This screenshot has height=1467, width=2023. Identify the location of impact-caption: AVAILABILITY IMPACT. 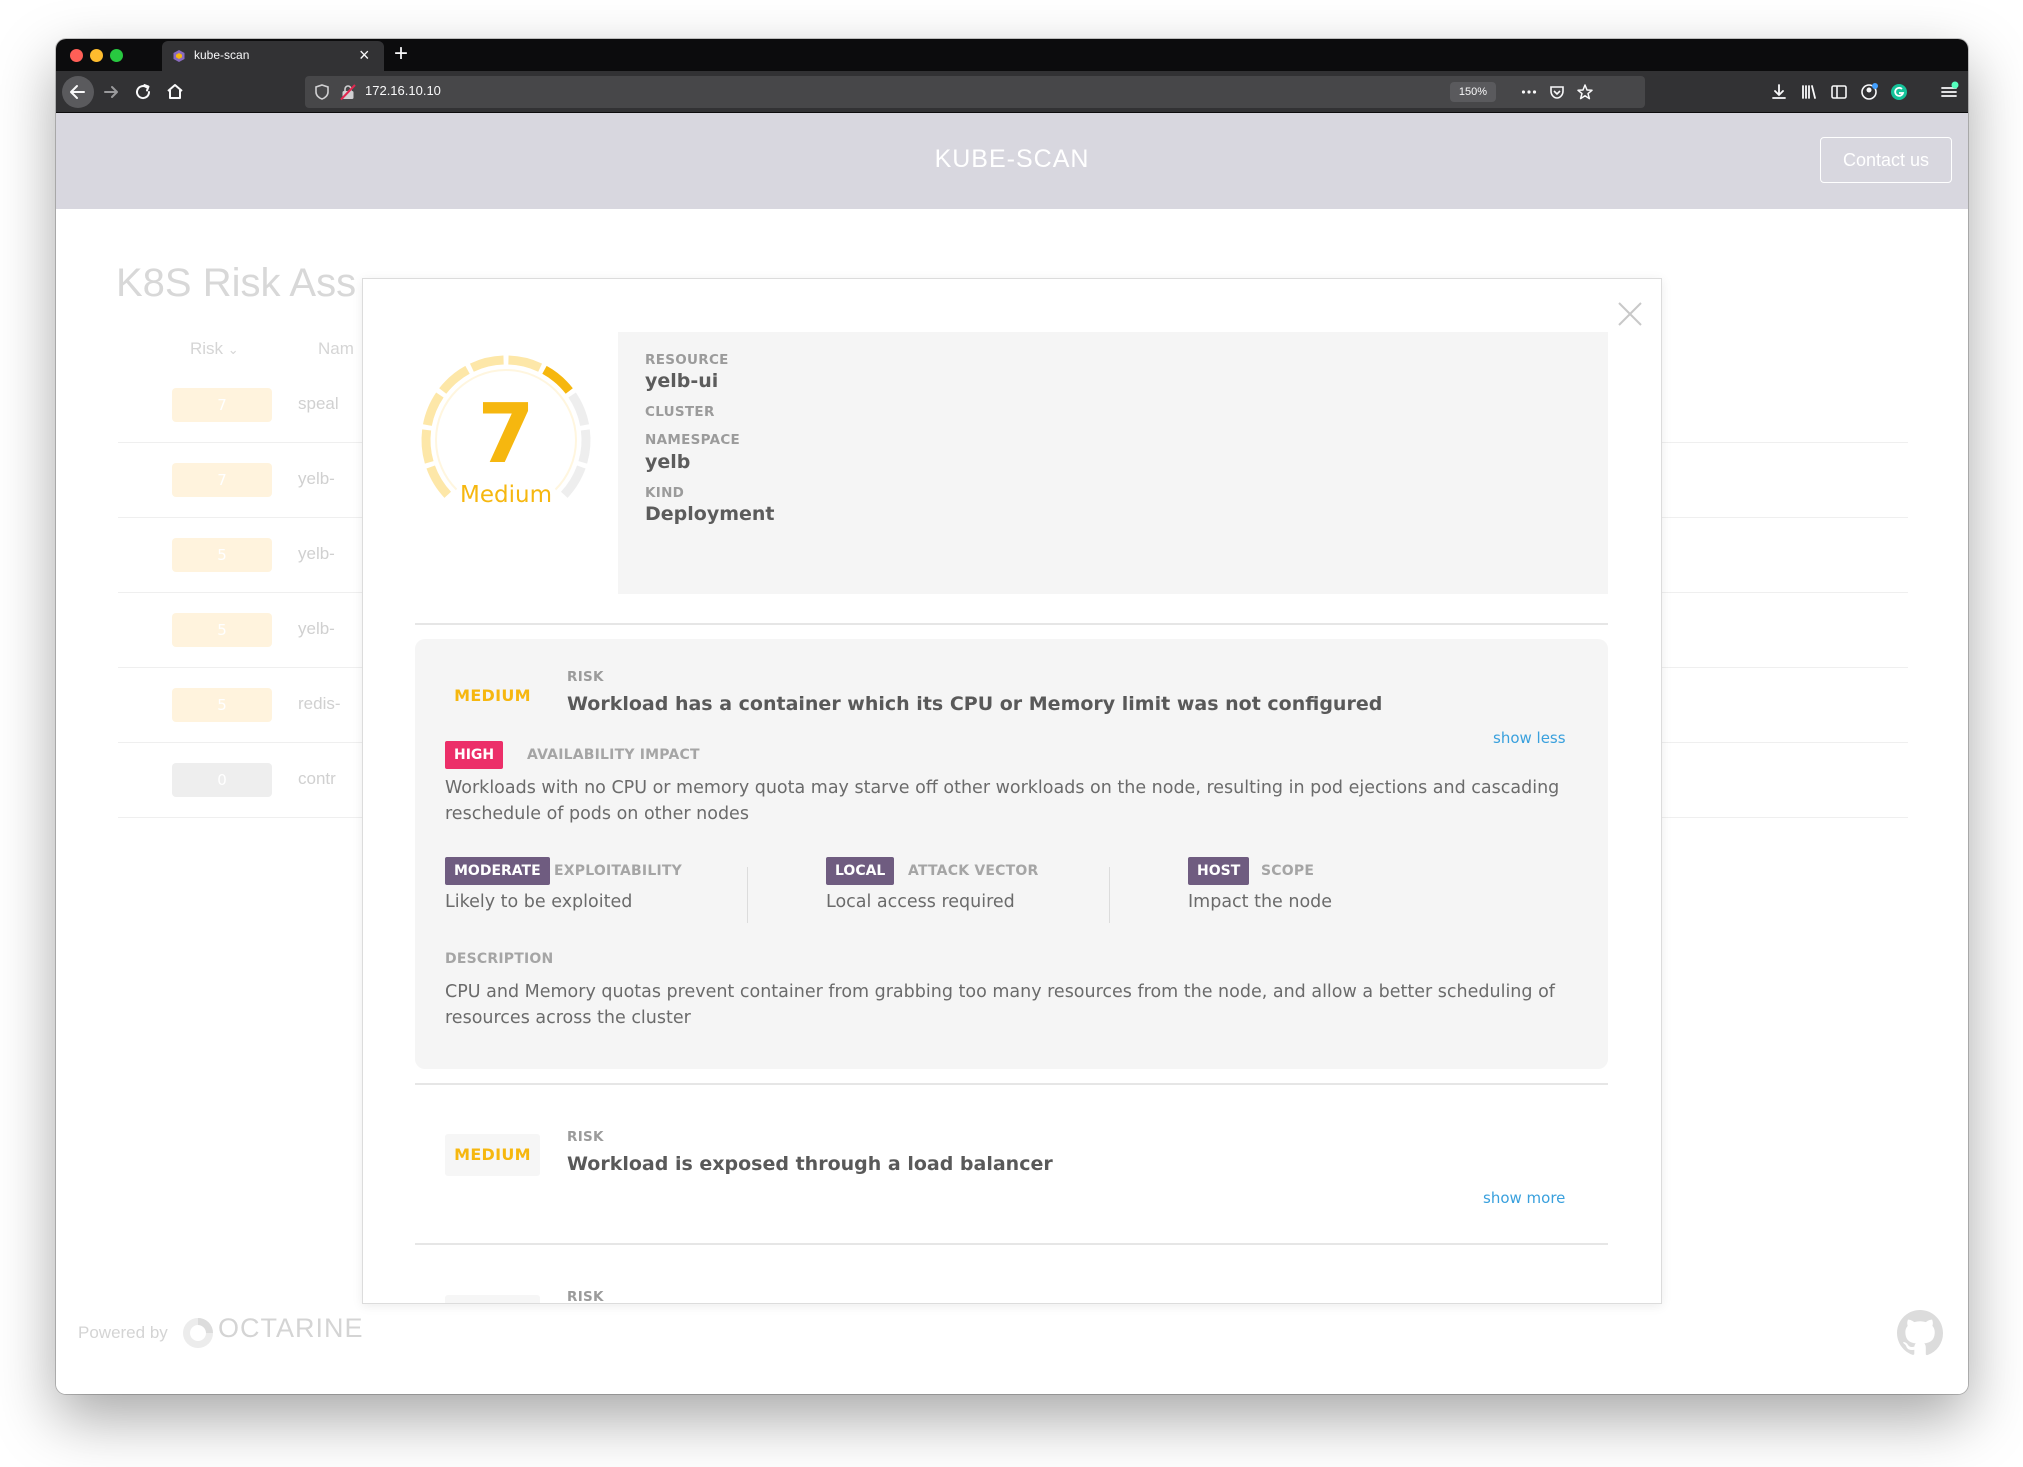
(613, 755).